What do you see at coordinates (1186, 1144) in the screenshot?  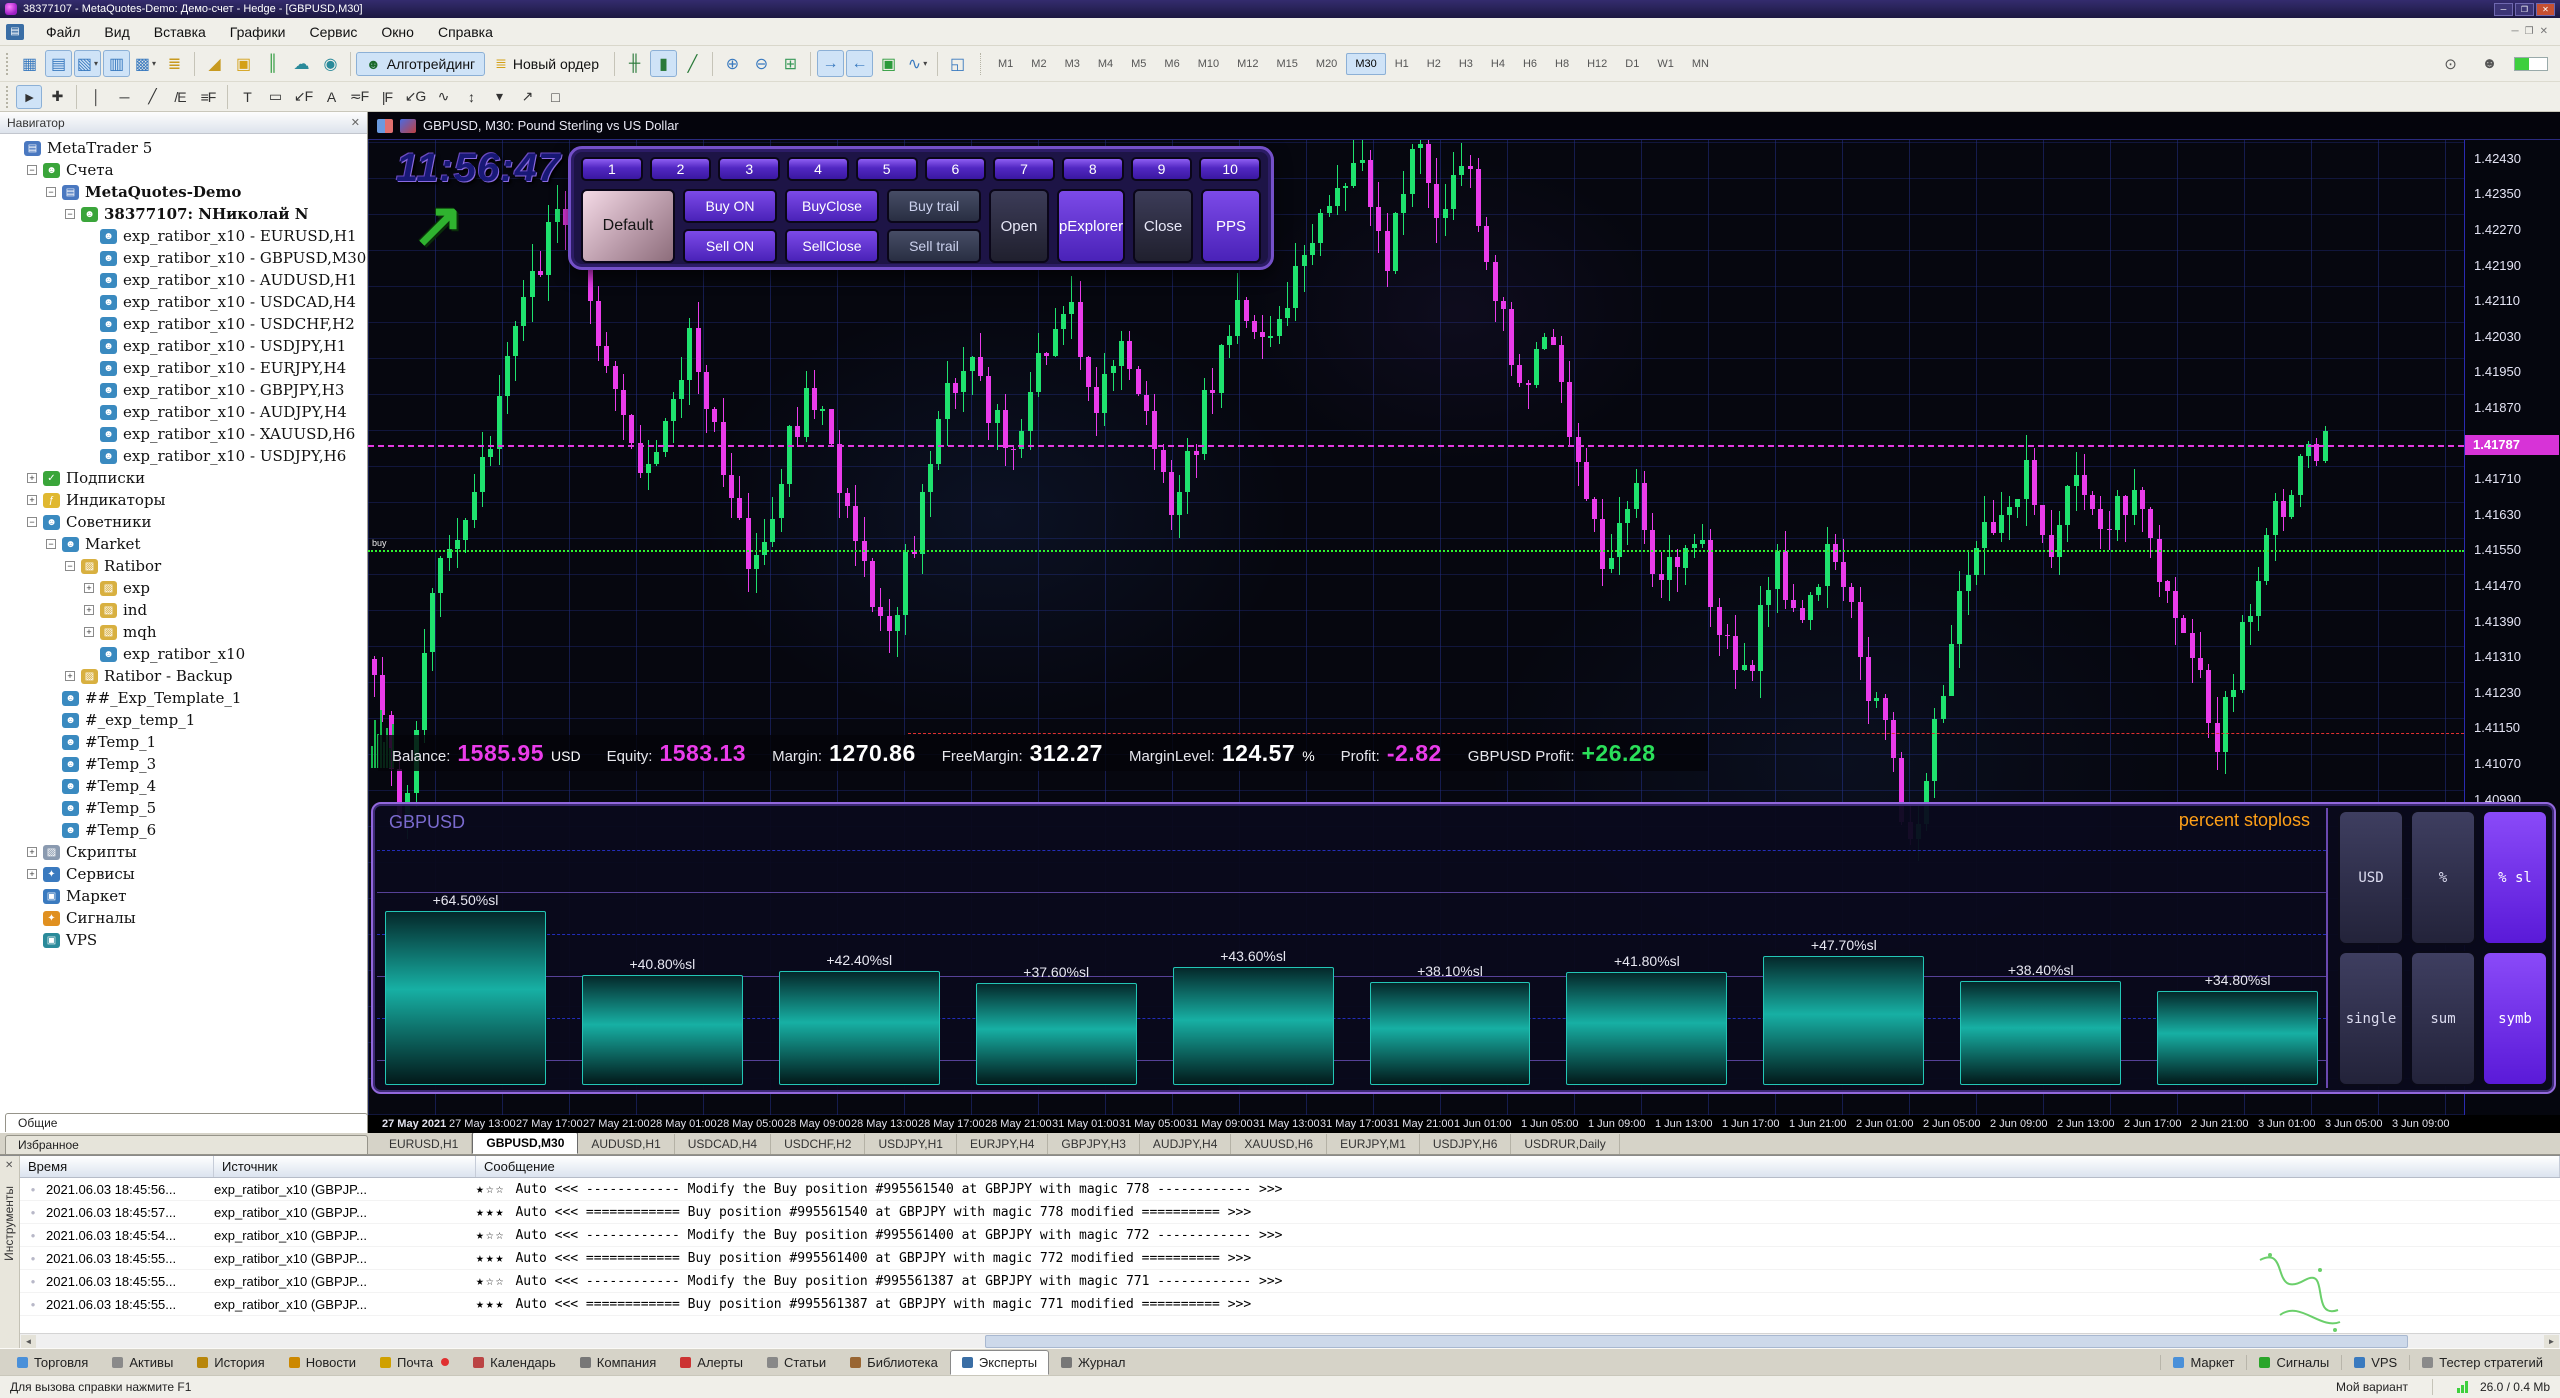 I see `chart-tab-AUDJPY-H4: AUDJPY,H4` at bounding box center [1186, 1144].